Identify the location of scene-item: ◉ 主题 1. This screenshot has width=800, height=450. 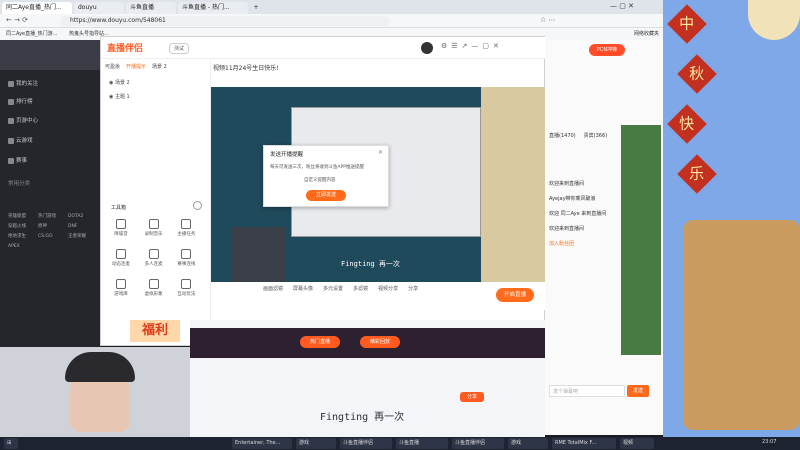
(119, 96).